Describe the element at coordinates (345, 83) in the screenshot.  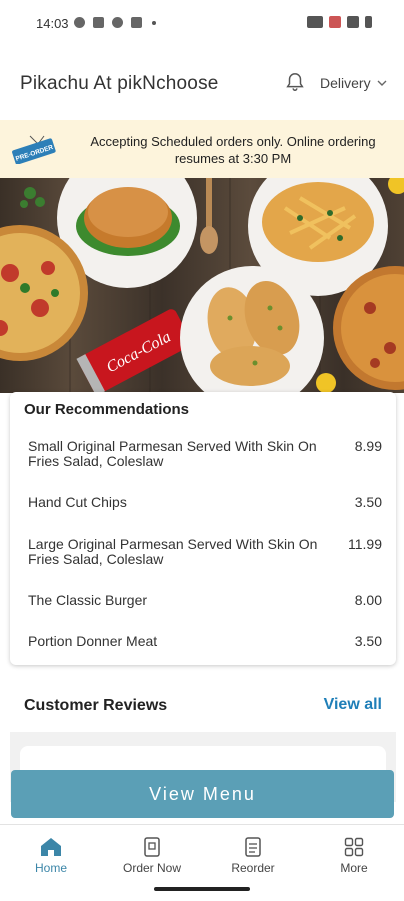
I see `delivery-label: Delivery` at that location.